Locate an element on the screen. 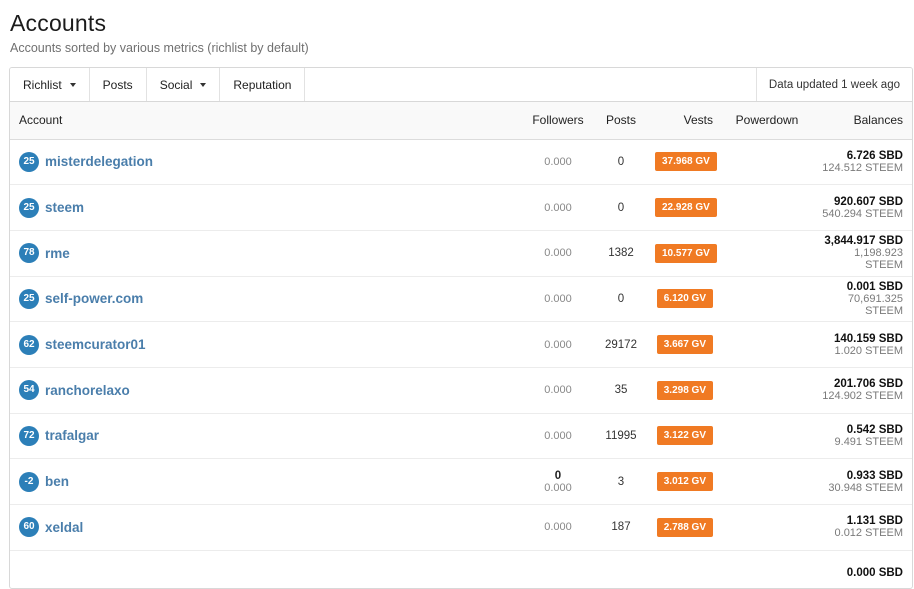 The width and height of the screenshot is (914, 589). vests-cell: 3.012 GV is located at coordinates (684, 481).